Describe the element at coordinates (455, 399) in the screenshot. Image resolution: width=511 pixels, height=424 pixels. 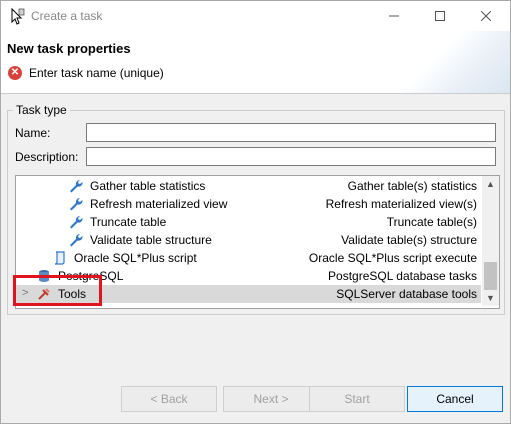
I see `cancel-button: Cancel` at that location.